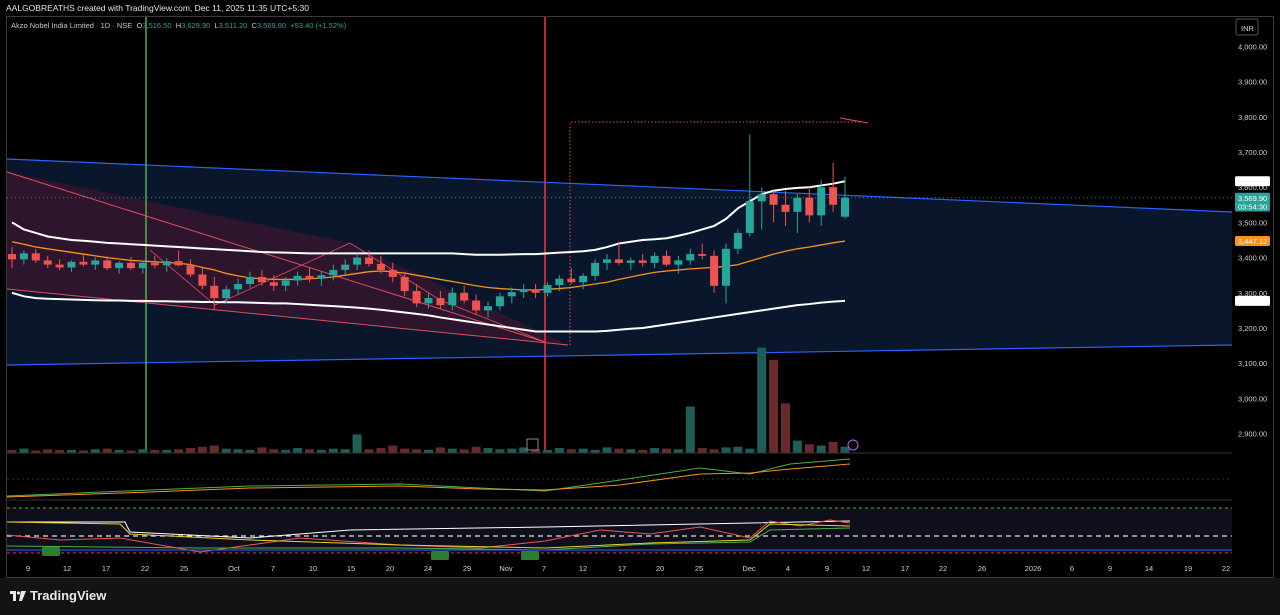 This screenshot has width=1280, height=615. I want to click on low-value: 3,511.20, so click(233, 25).